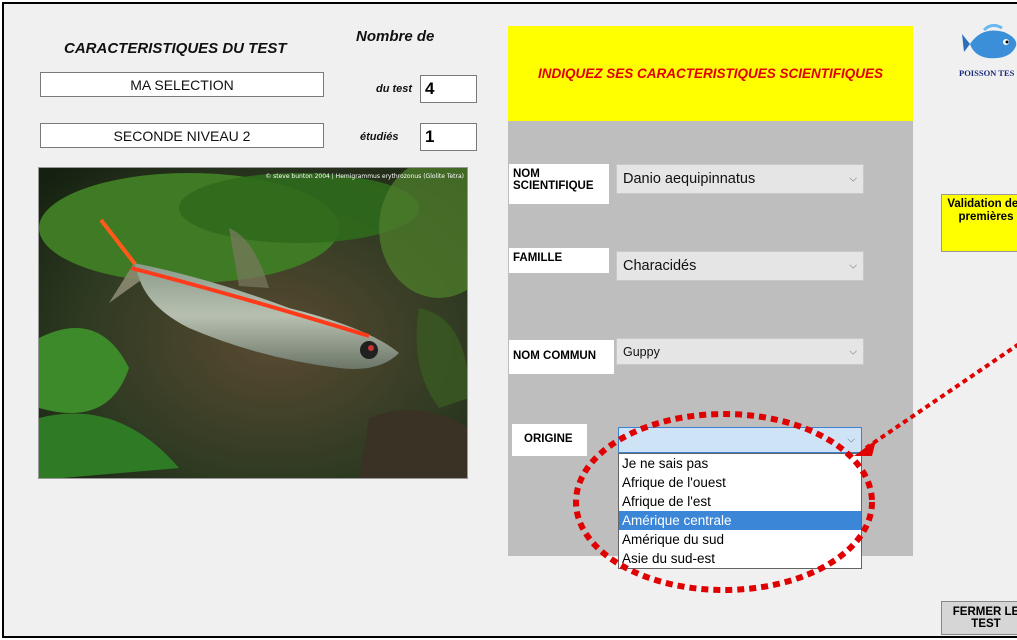 The width and height of the screenshot is (1017, 640). What do you see at coordinates (940, 396) in the screenshot?
I see `arrow-line` at bounding box center [940, 396].